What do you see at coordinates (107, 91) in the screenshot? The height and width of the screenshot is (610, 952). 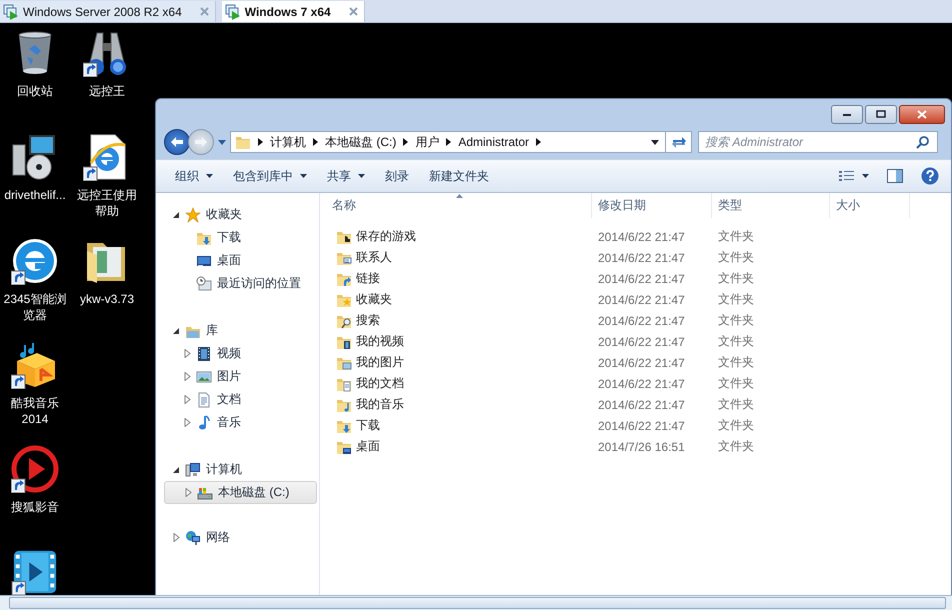 I see `desktop-icon-label: 远控王` at bounding box center [107, 91].